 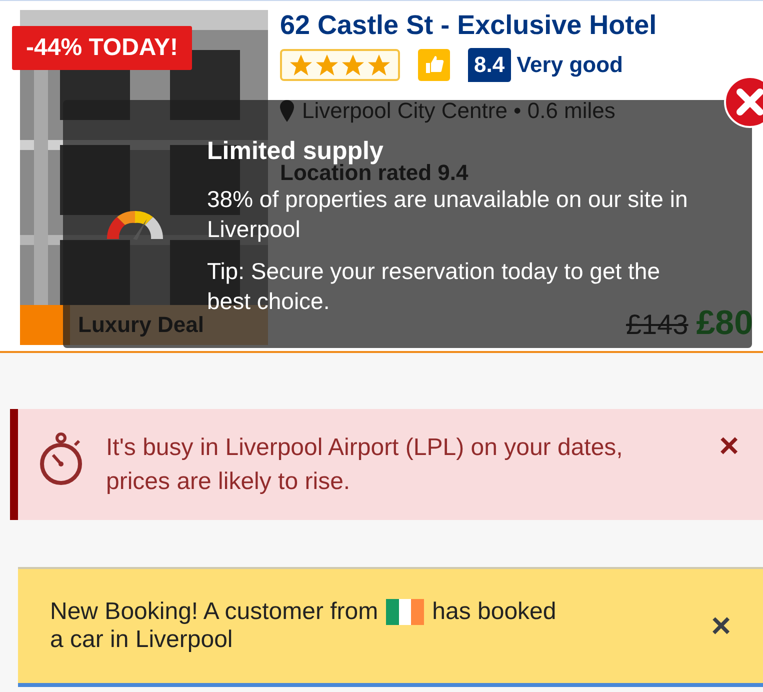 I want to click on review-label: Very good, so click(x=569, y=65).